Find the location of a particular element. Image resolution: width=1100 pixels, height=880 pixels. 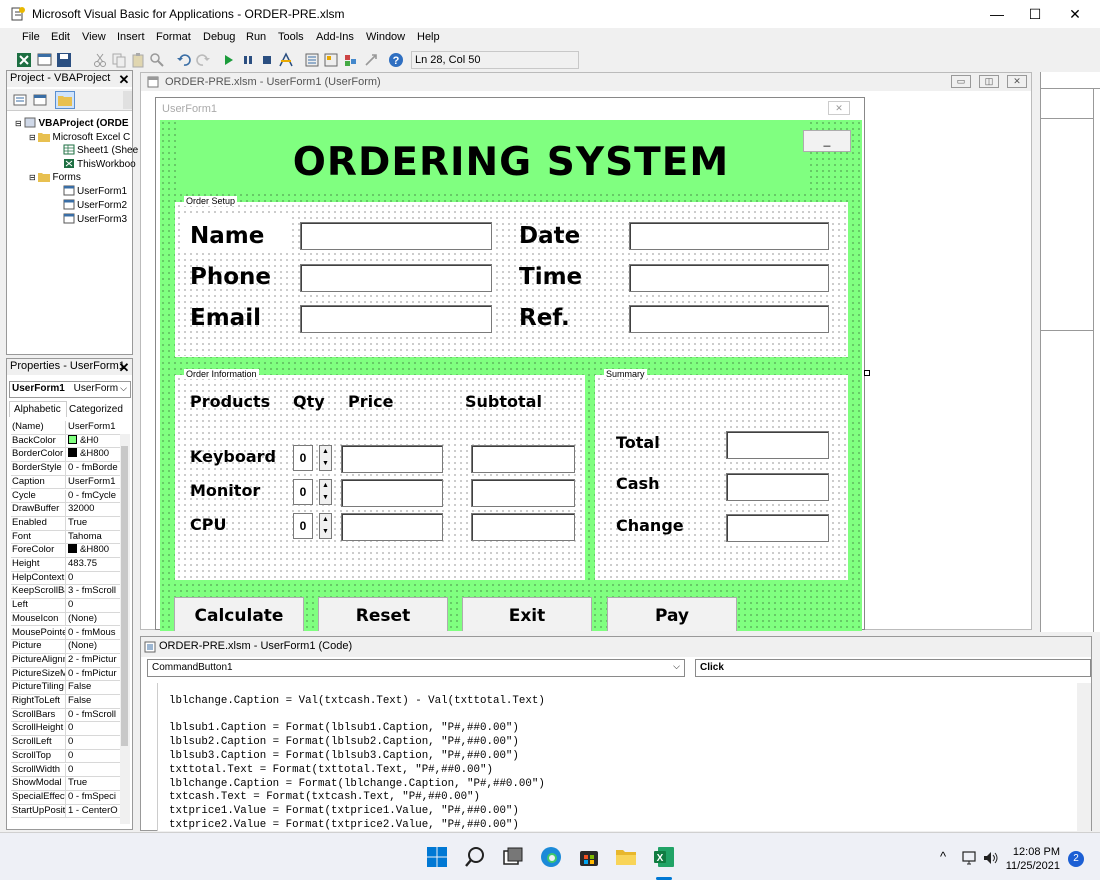

excel-view-icon is located at coordinates (24, 60).